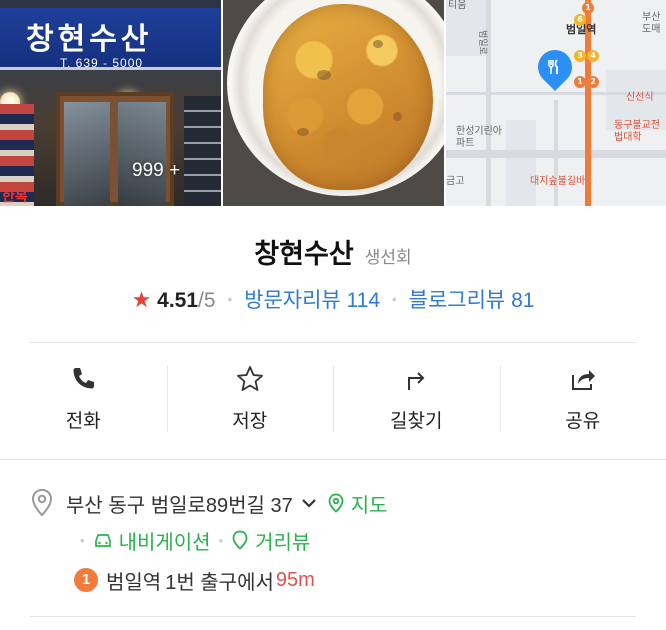 This screenshot has height=630, width=666. What do you see at coordinates (84, 378) in the screenshot?
I see `phone-icon` at bounding box center [84, 378].